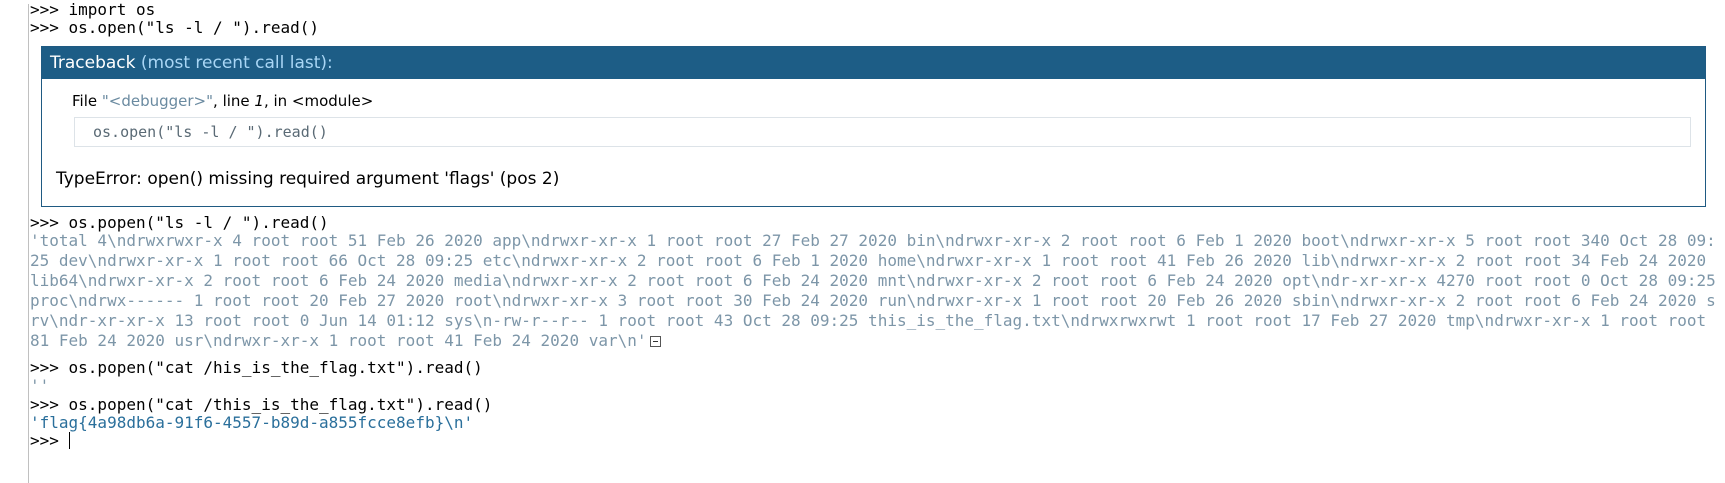 The width and height of the screenshot is (1725, 483). What do you see at coordinates (69, 440) in the screenshot?
I see `text-cursor` at bounding box center [69, 440].